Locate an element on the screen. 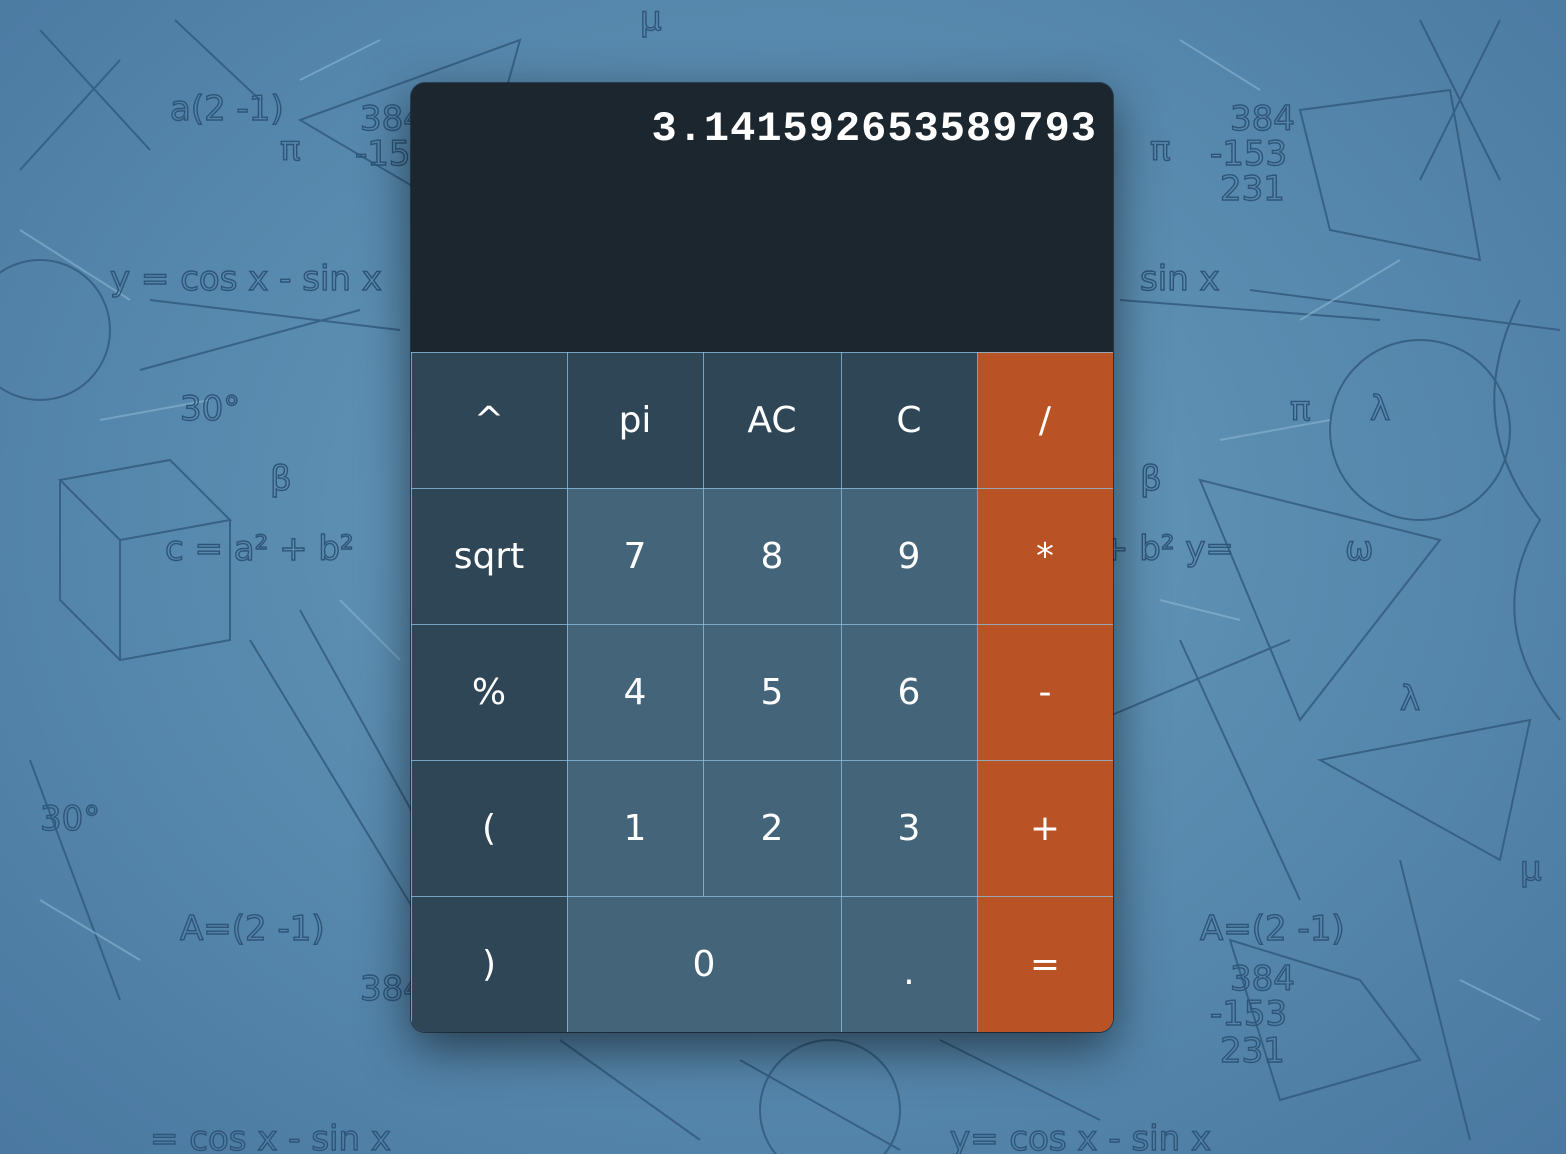  svg-text: a(2 -1) is located at coordinates (227, 109).